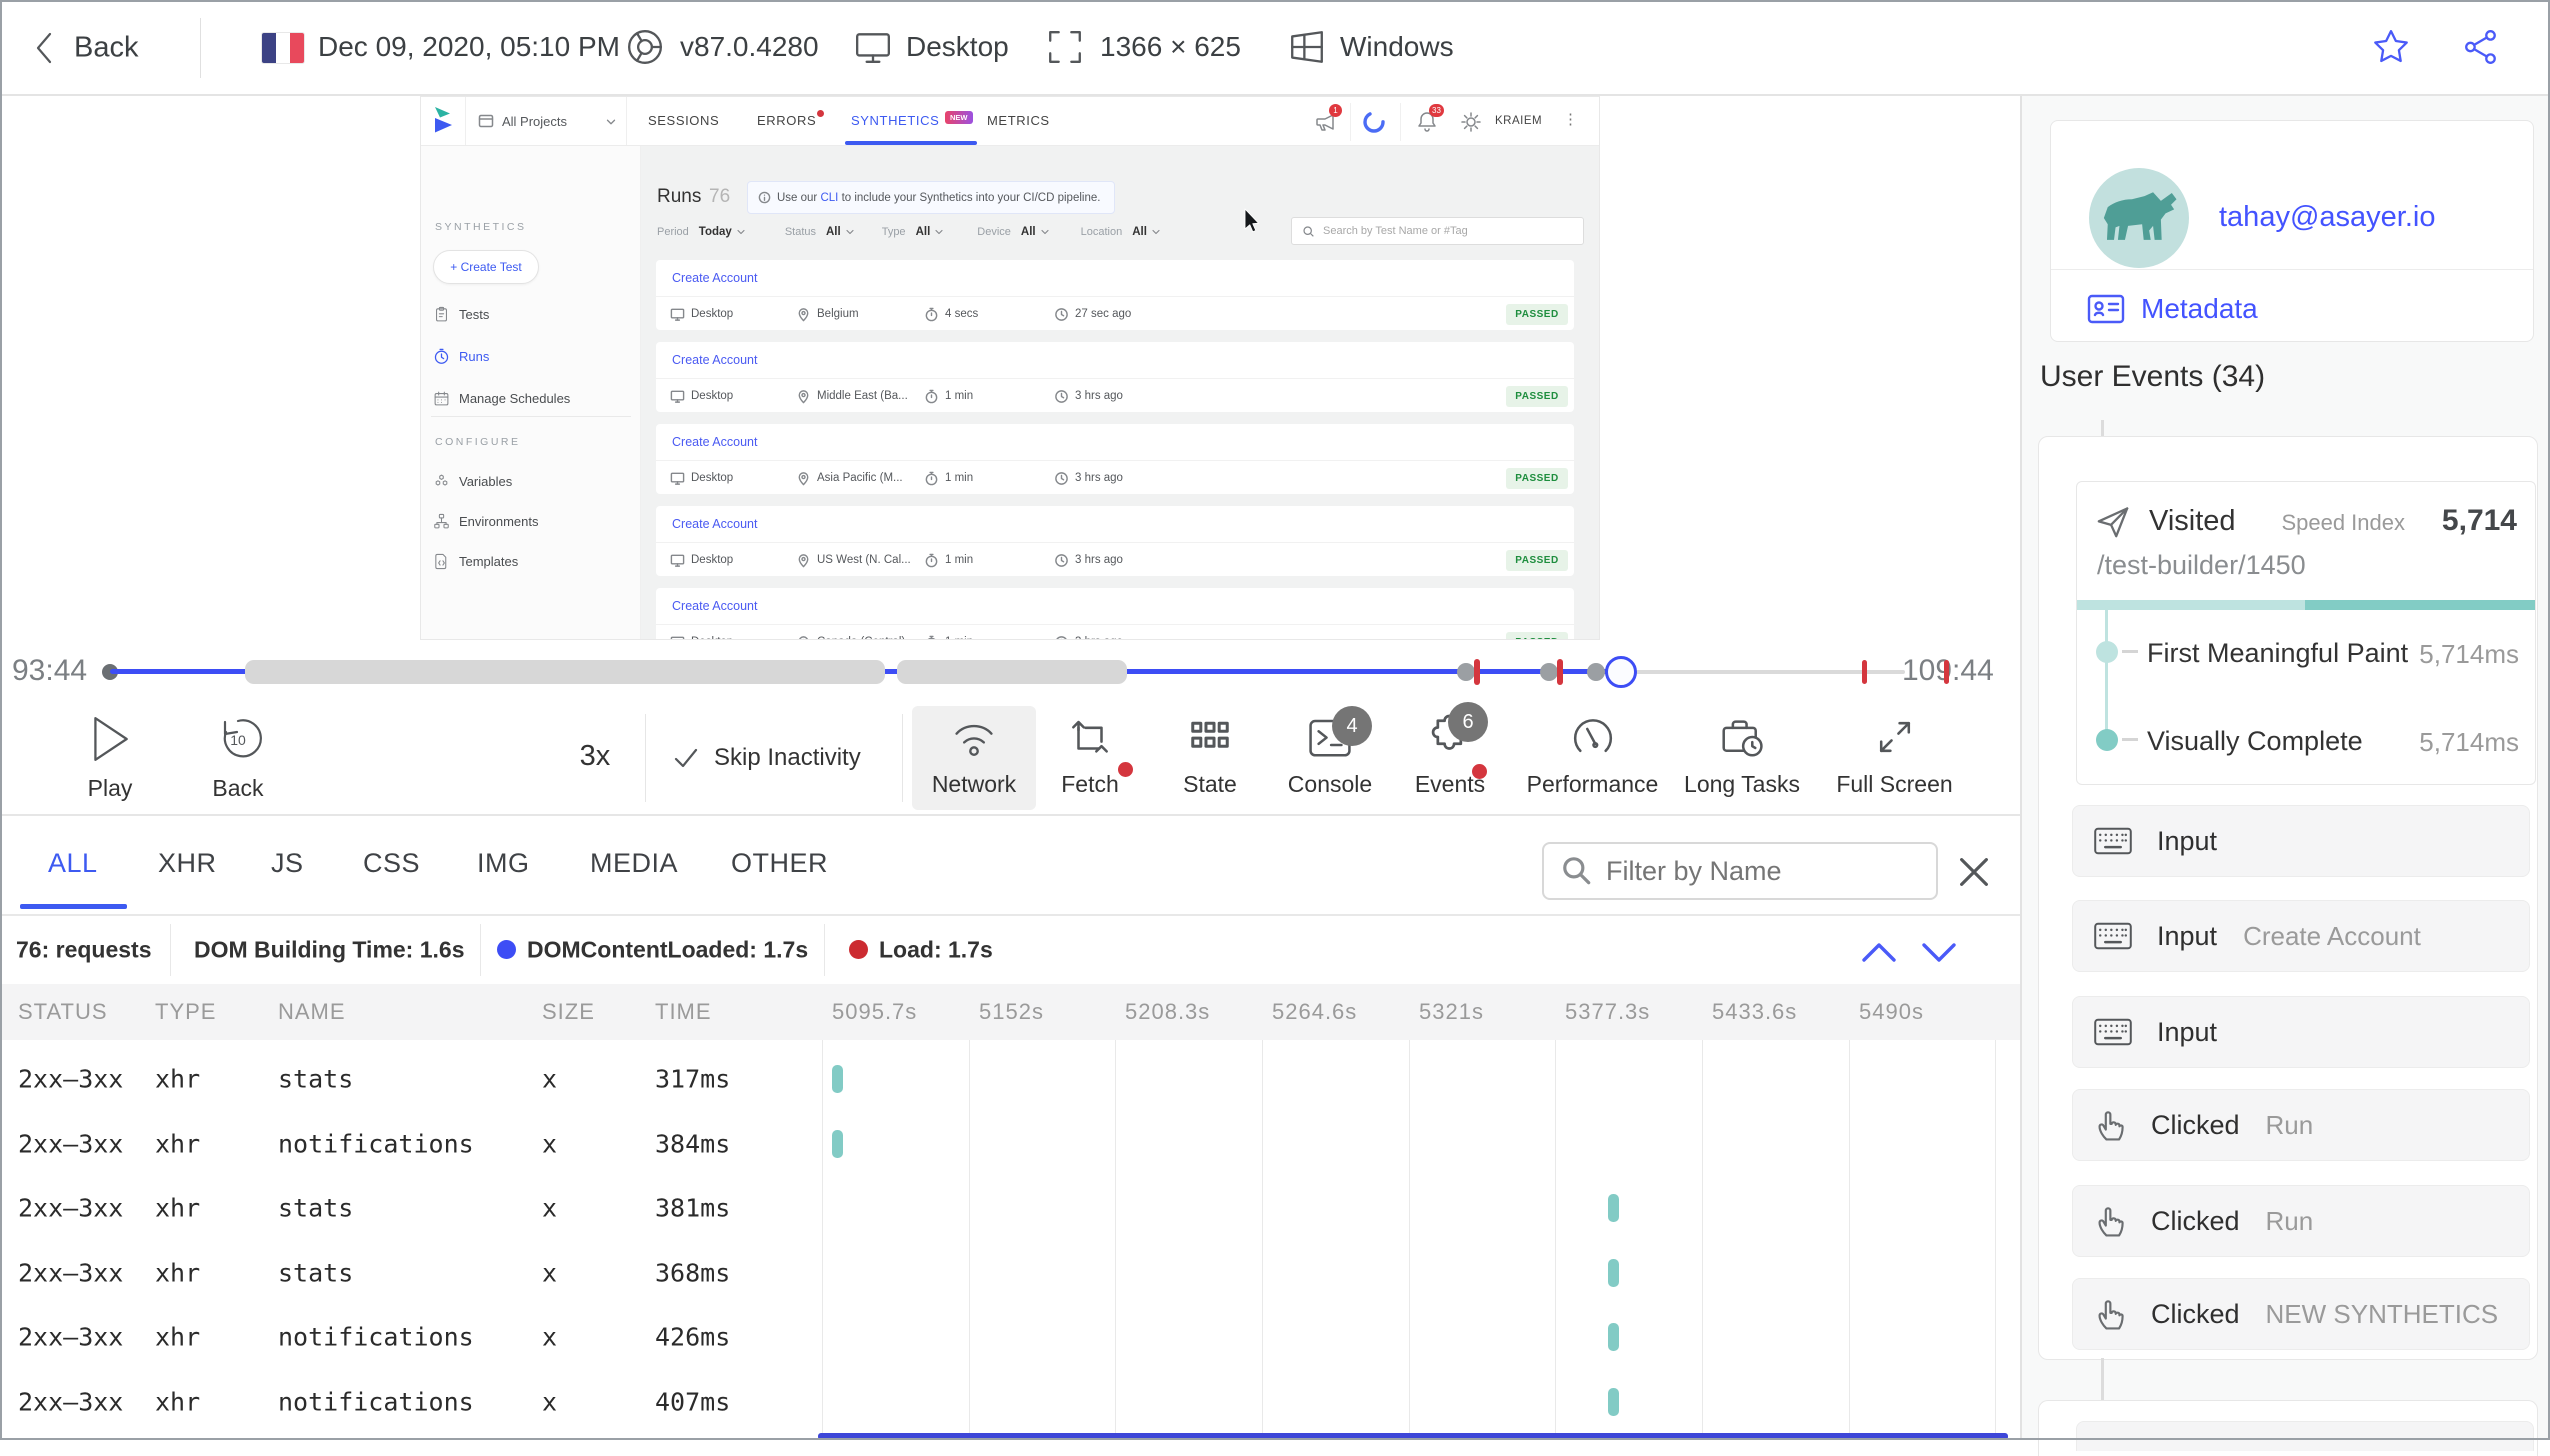 The image size is (2550, 1456). What do you see at coordinates (187, 863) in the screenshot?
I see `tab-xhr: XHR` at bounding box center [187, 863].